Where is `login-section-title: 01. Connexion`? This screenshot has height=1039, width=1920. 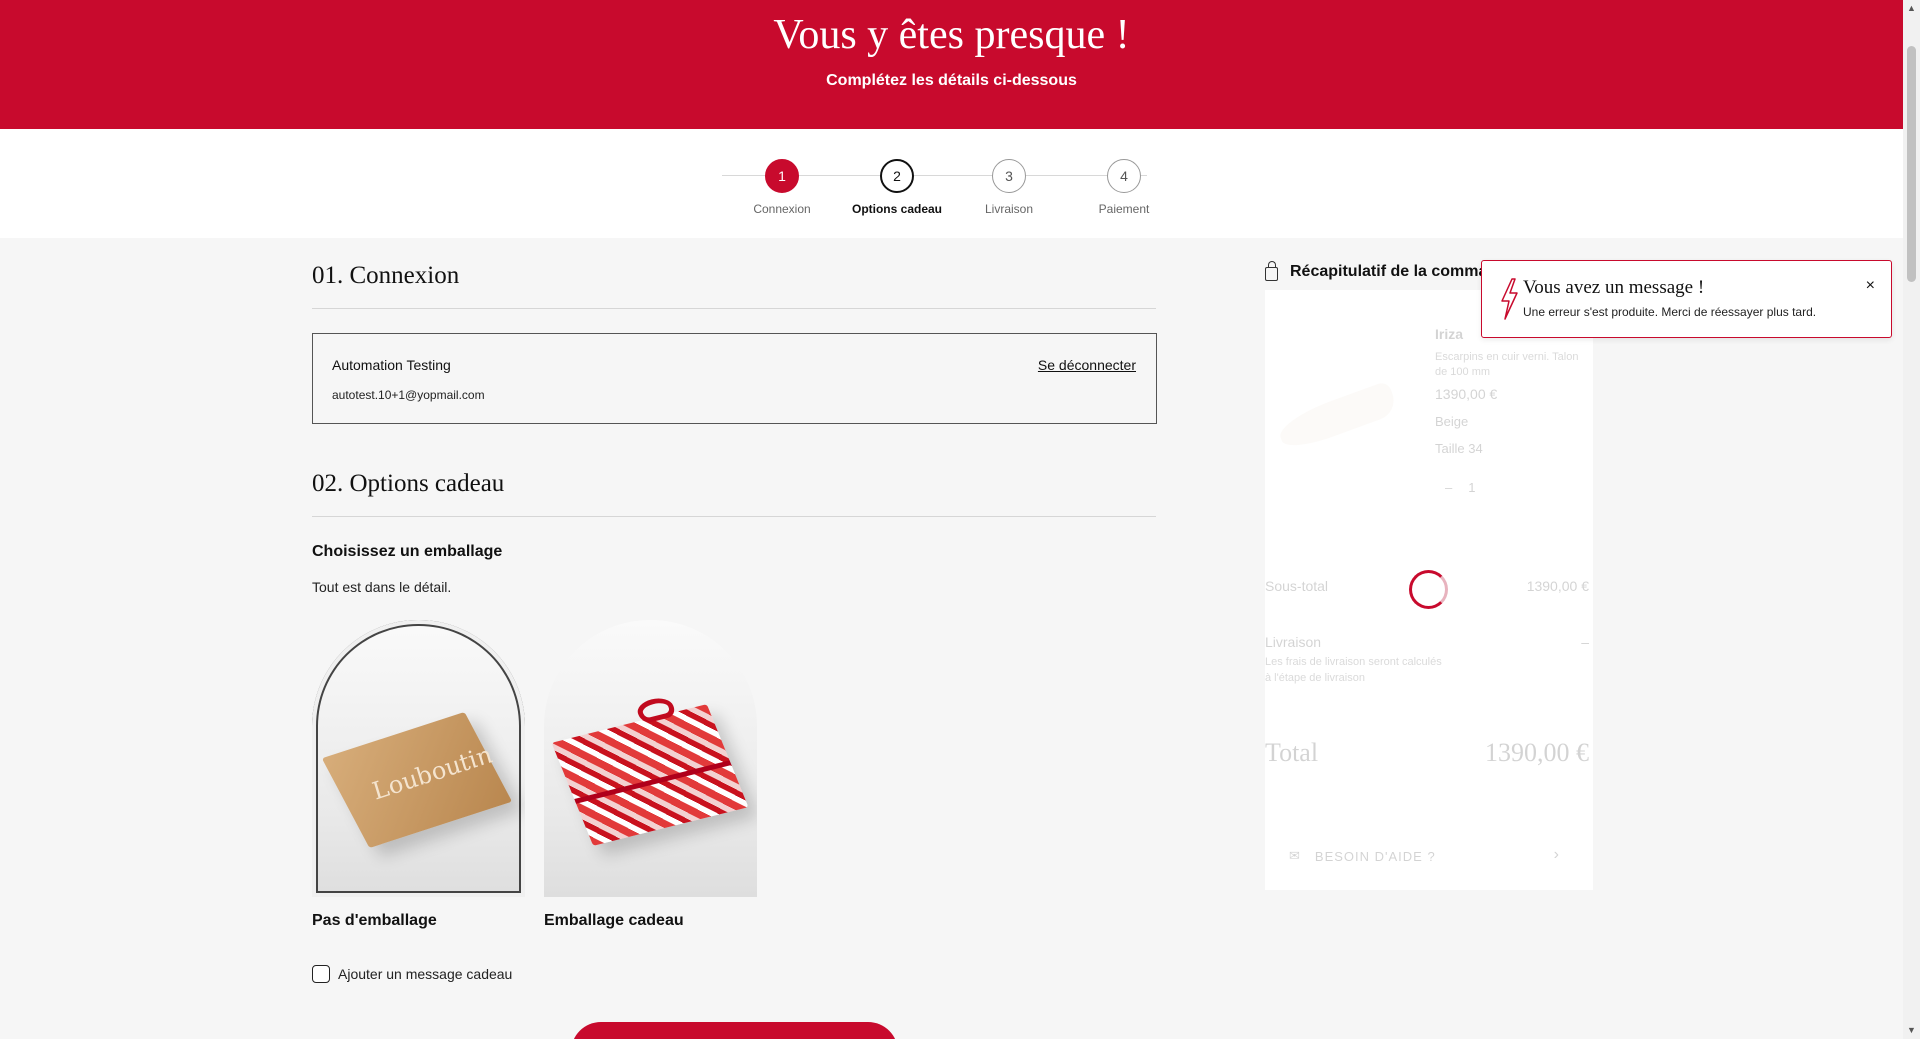
login-section-title: 01. Connexion is located at coordinates (386, 275).